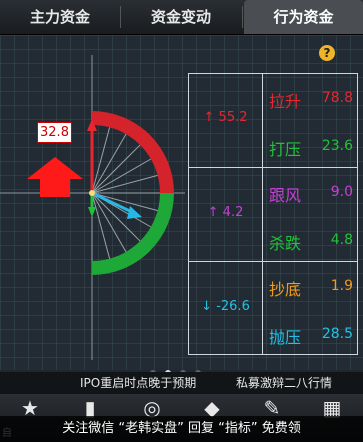 The height and width of the screenshot is (442, 363). What do you see at coordinates (54, 132) in the screenshot?
I see `indicator-value: 32.8` at bounding box center [54, 132].